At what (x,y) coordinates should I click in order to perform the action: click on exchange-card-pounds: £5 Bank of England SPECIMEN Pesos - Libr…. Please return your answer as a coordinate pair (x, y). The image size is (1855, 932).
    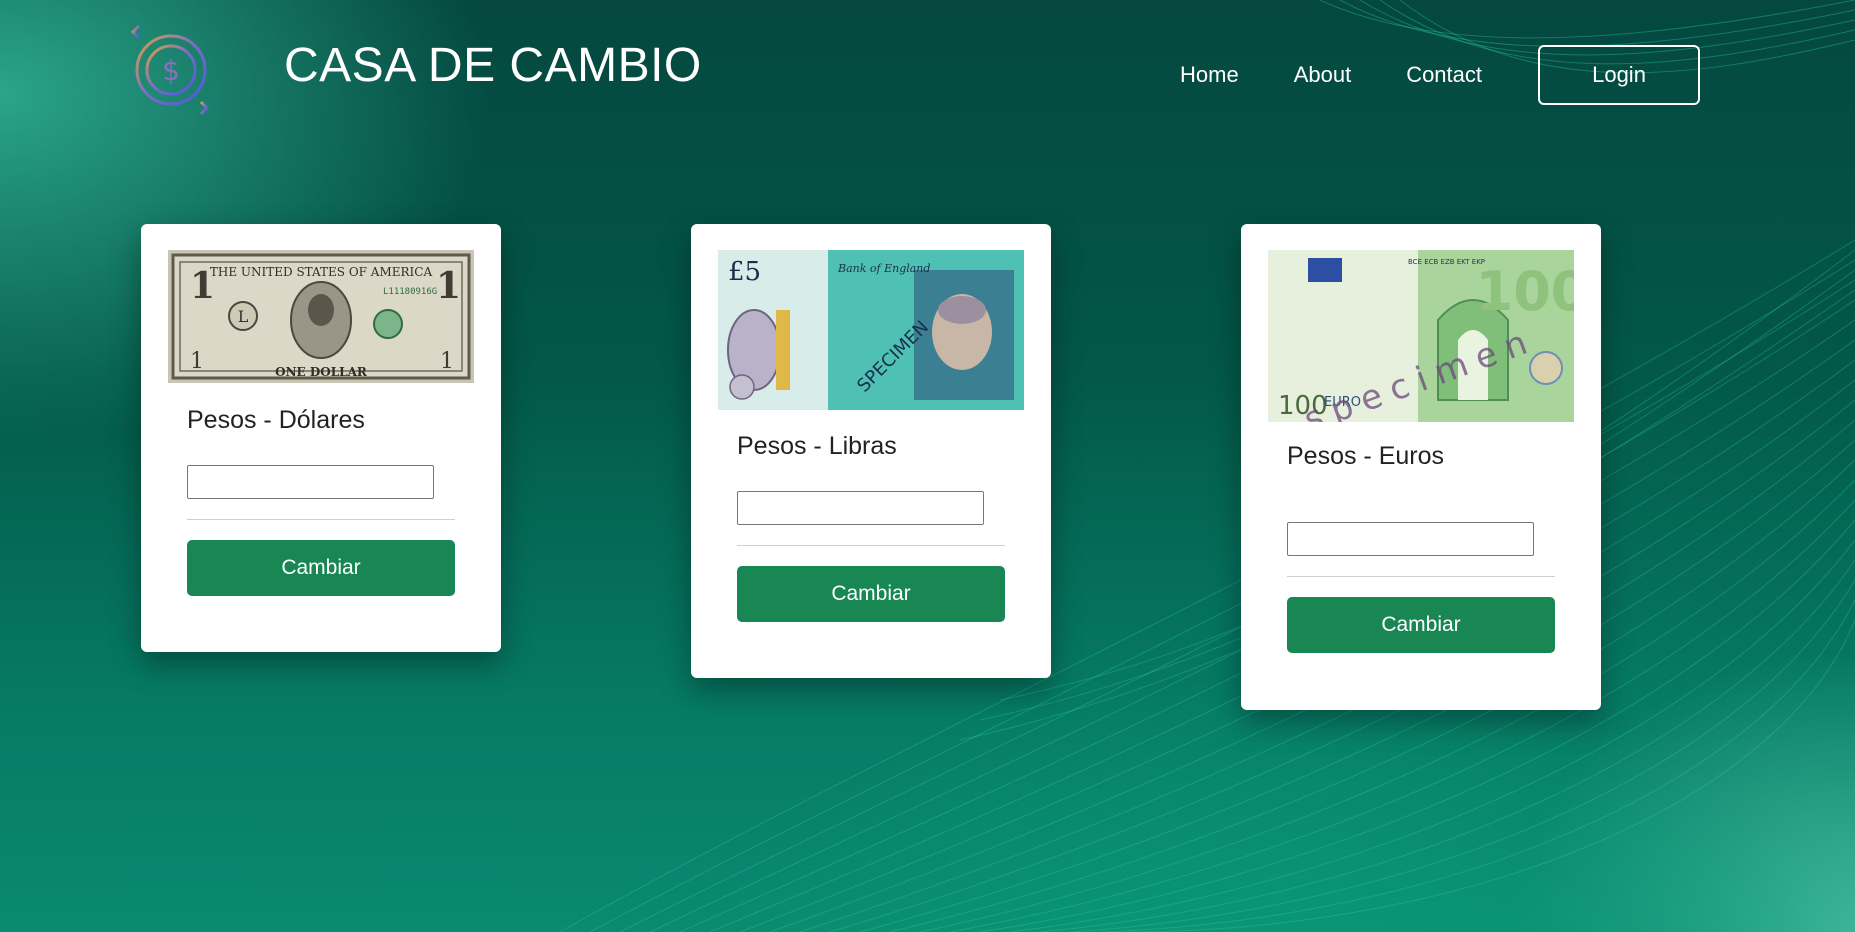
    Looking at the image, I should click on (871, 451).